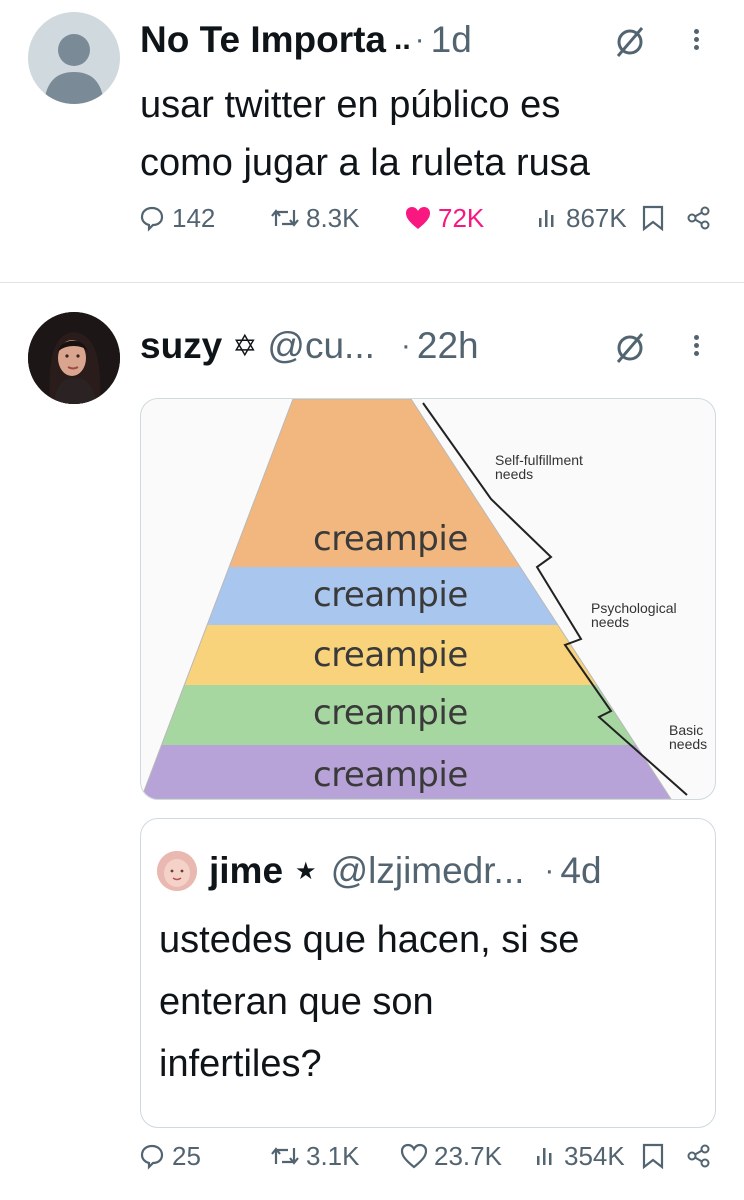 This screenshot has width=744, height=1200. What do you see at coordinates (181, 346) in the screenshot?
I see `display-name: suzy` at bounding box center [181, 346].